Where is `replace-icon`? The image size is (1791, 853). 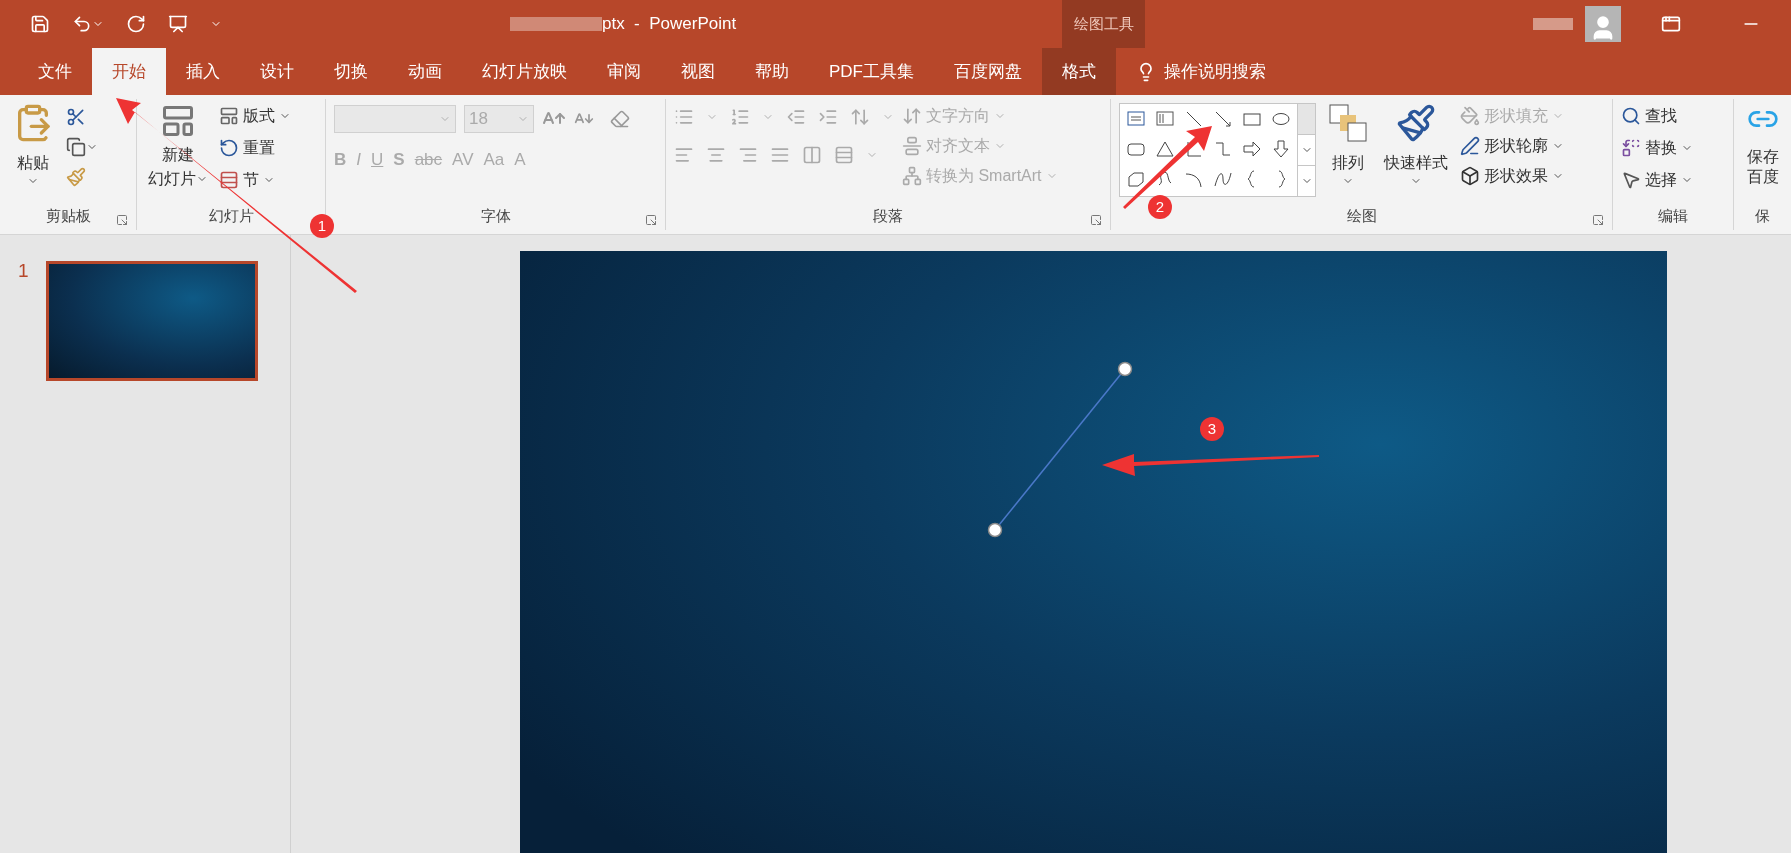 replace-icon is located at coordinates (1631, 148).